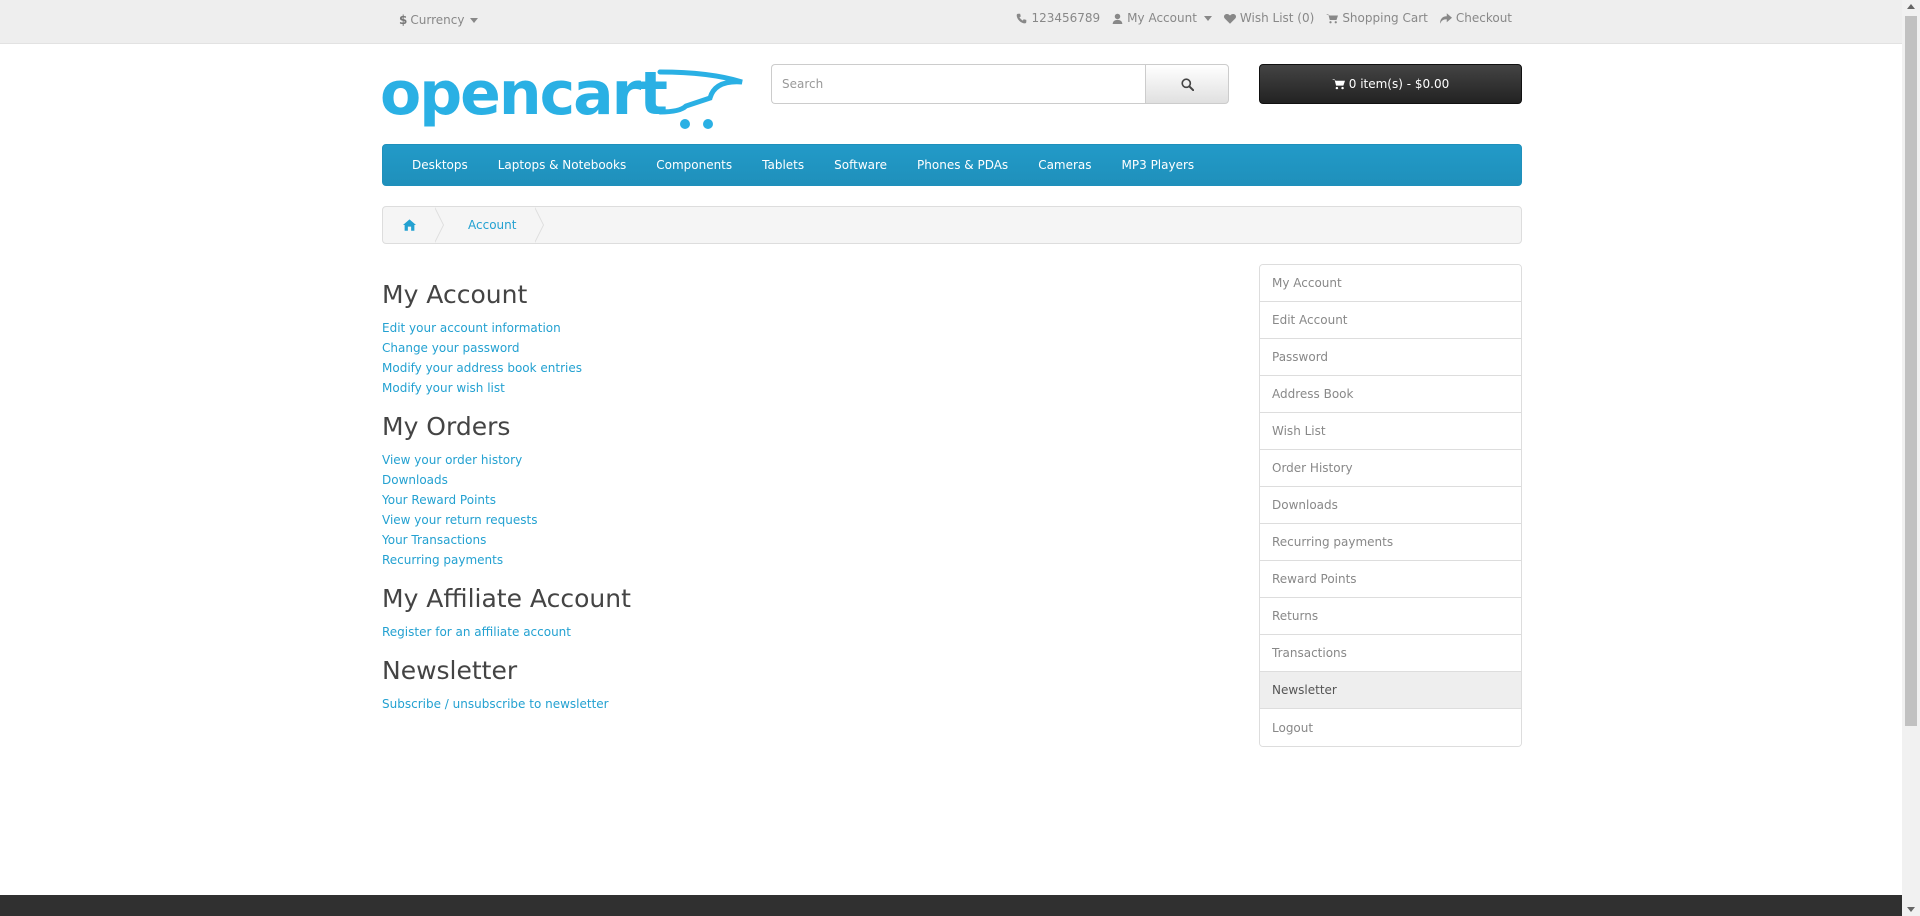 Image resolution: width=1920 pixels, height=916 pixels. What do you see at coordinates (1390, 653) in the screenshot?
I see `sidebar-item-transactions: Transactions` at bounding box center [1390, 653].